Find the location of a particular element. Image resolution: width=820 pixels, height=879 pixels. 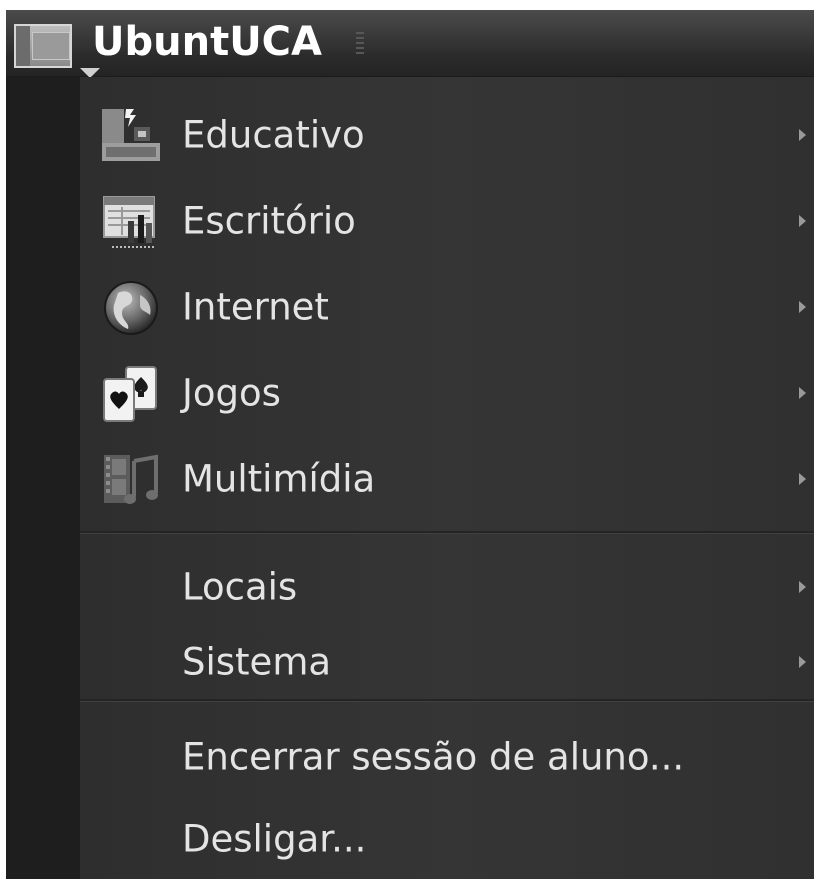

menu-item-label: Internet is located at coordinates (255, 307).